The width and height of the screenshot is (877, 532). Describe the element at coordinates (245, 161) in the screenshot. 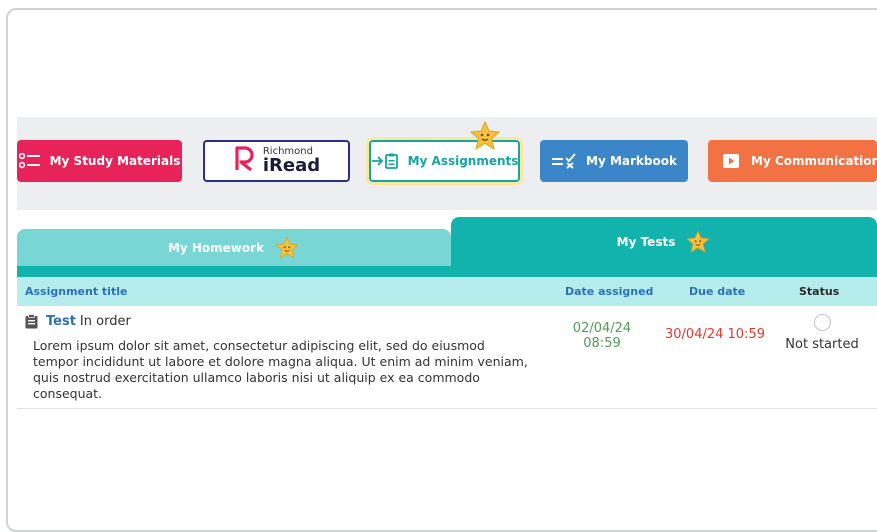

I see `iread-r-icon` at that location.